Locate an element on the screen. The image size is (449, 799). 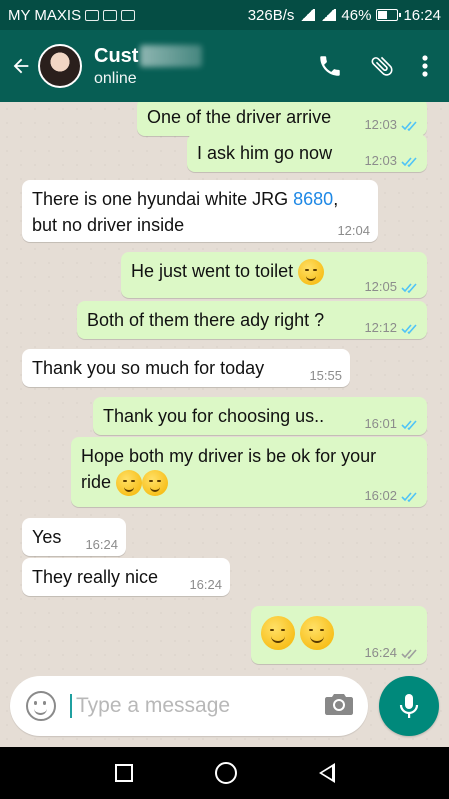
phone-link: 8680 is located at coordinates (313, 199).